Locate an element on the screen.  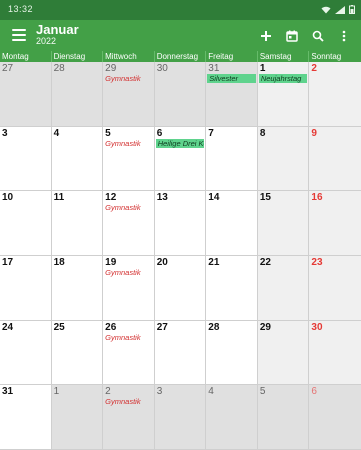
day-cell: 31 Silvester is located at coordinates (232, 94).